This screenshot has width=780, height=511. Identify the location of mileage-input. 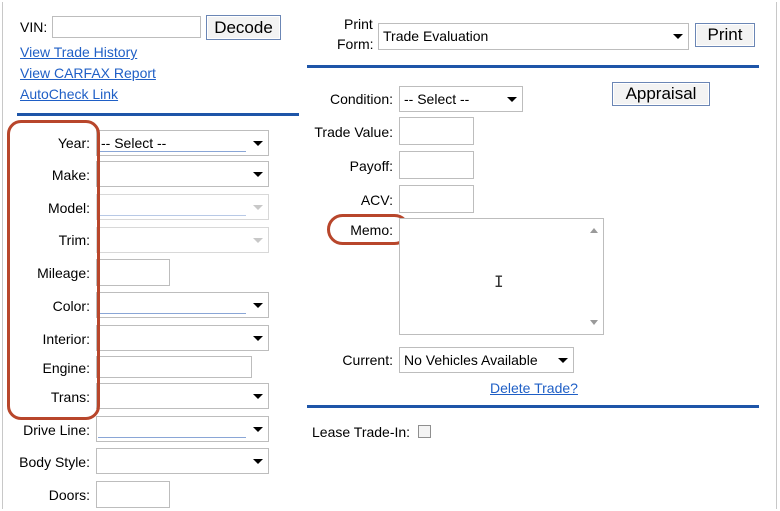
(133, 272).